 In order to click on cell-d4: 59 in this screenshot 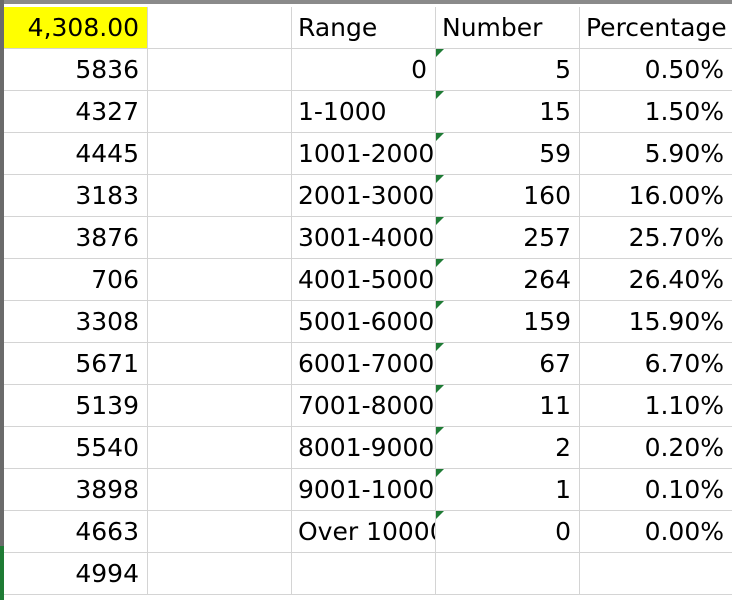, I will do `click(508, 154)`.